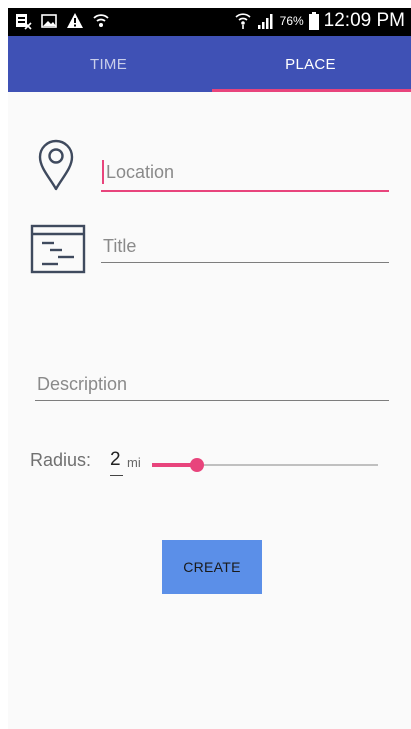 Image resolution: width=411 pixels, height=729 pixels. I want to click on title-underline, so click(245, 262).